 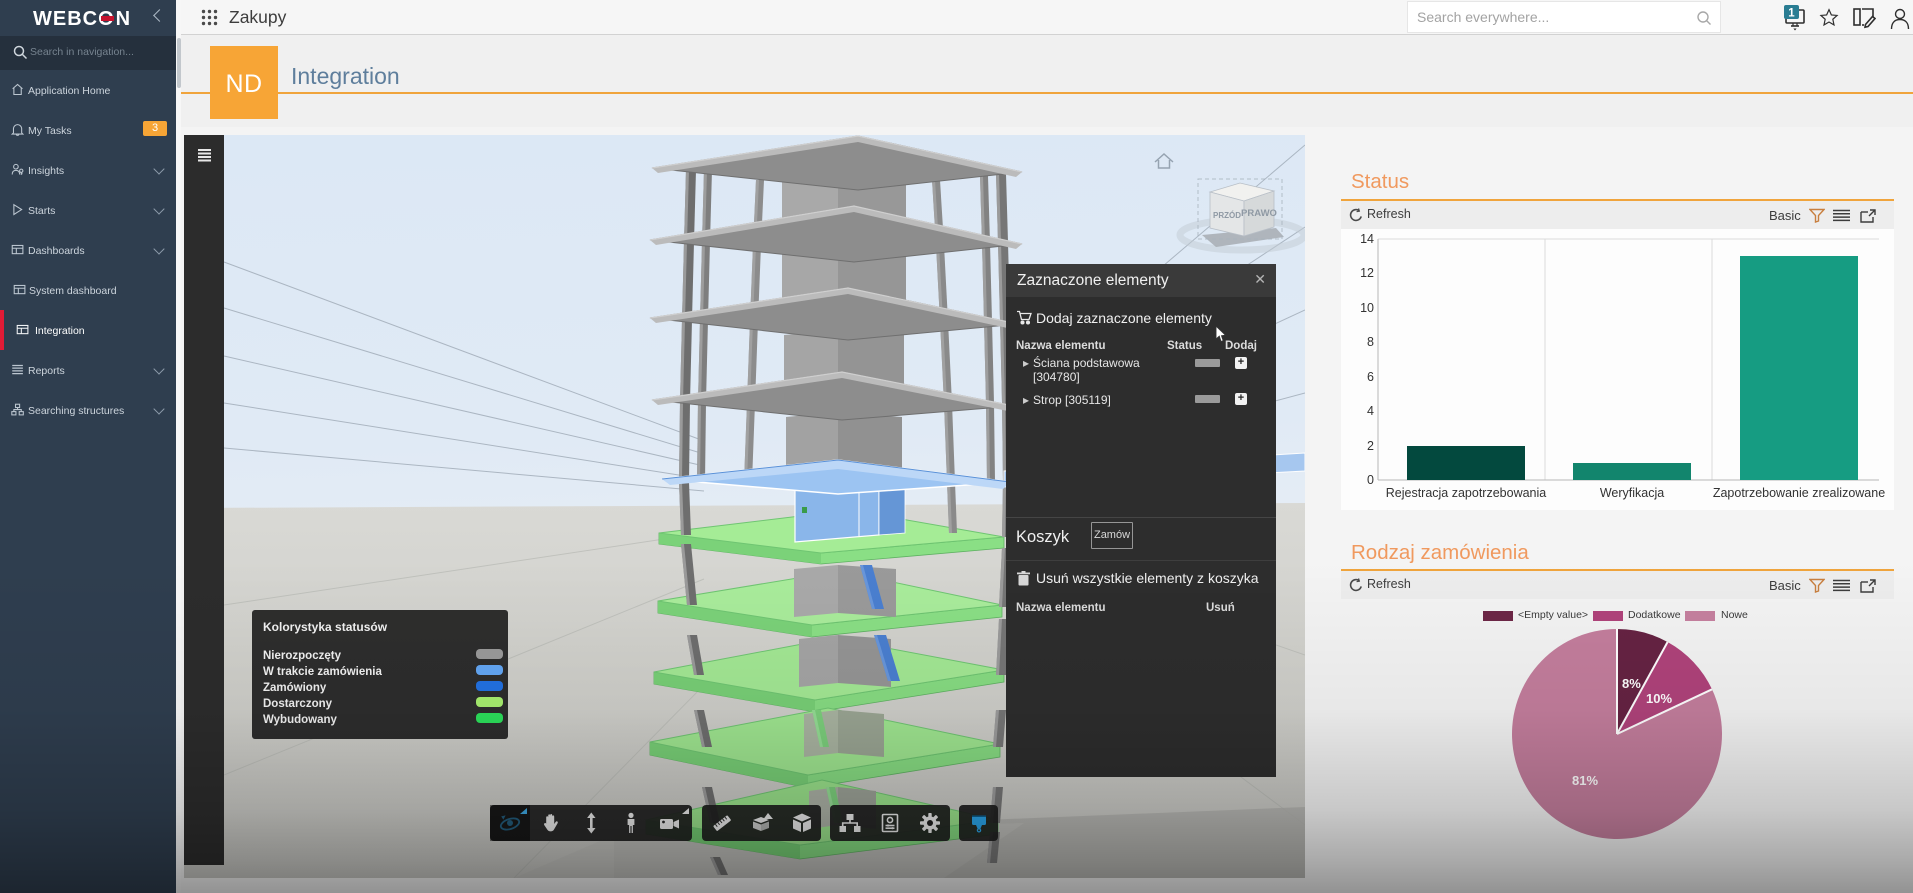 I want to click on svg-text: PRZÓD, so click(x=1227, y=215).